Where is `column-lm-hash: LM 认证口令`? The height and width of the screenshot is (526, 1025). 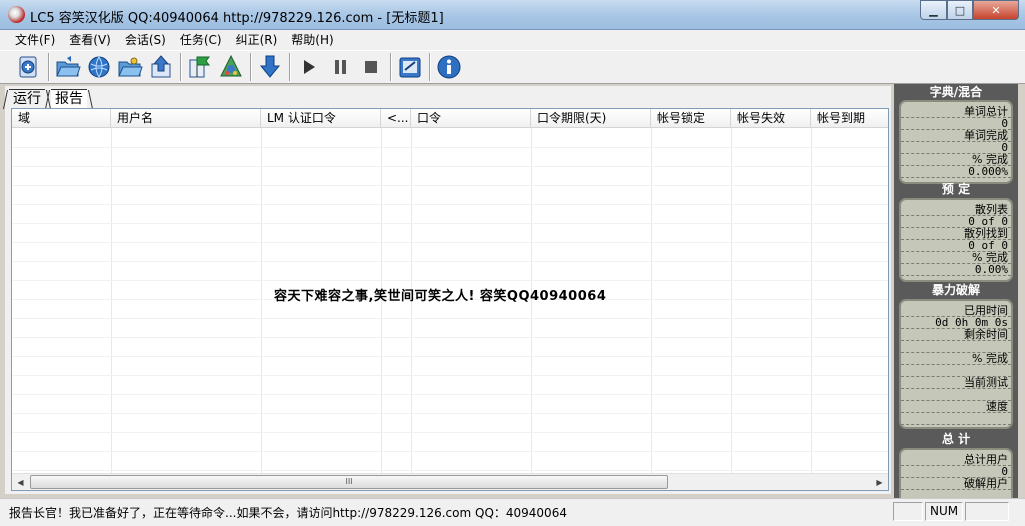
column-lm-hash: LM 认证口令 is located at coordinates (321, 118).